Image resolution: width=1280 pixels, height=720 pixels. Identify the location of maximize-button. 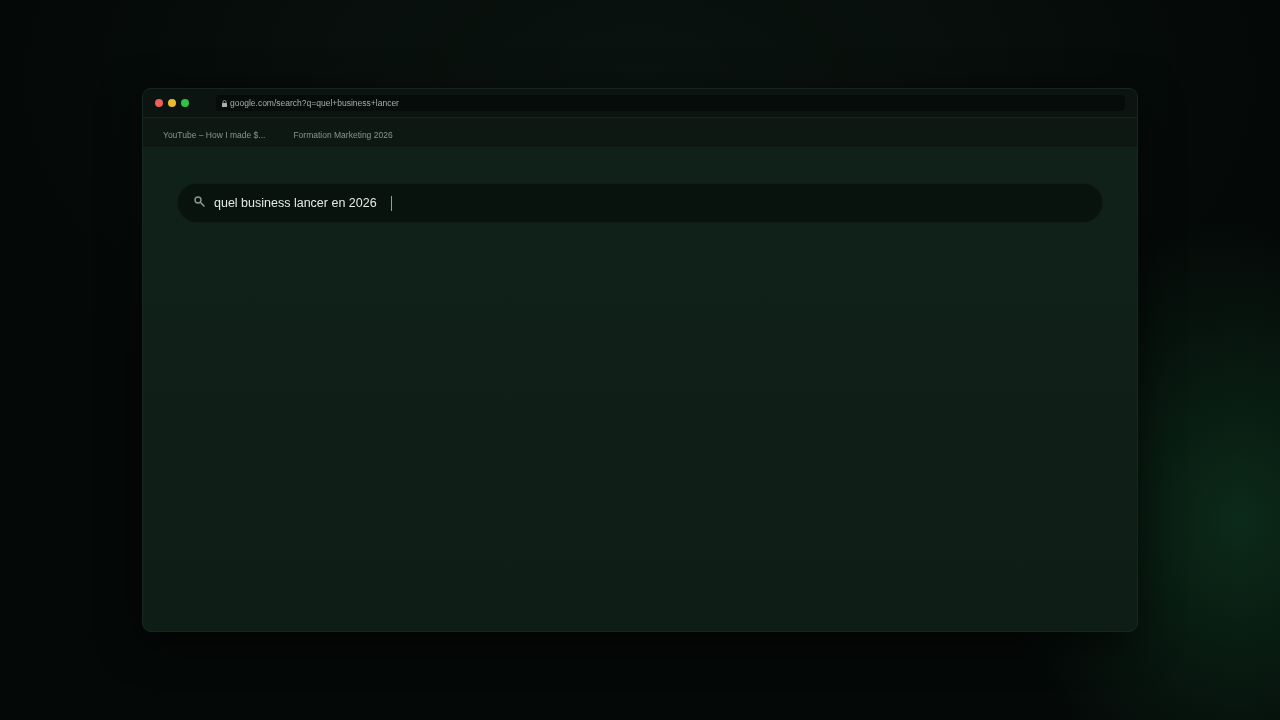
(185, 103).